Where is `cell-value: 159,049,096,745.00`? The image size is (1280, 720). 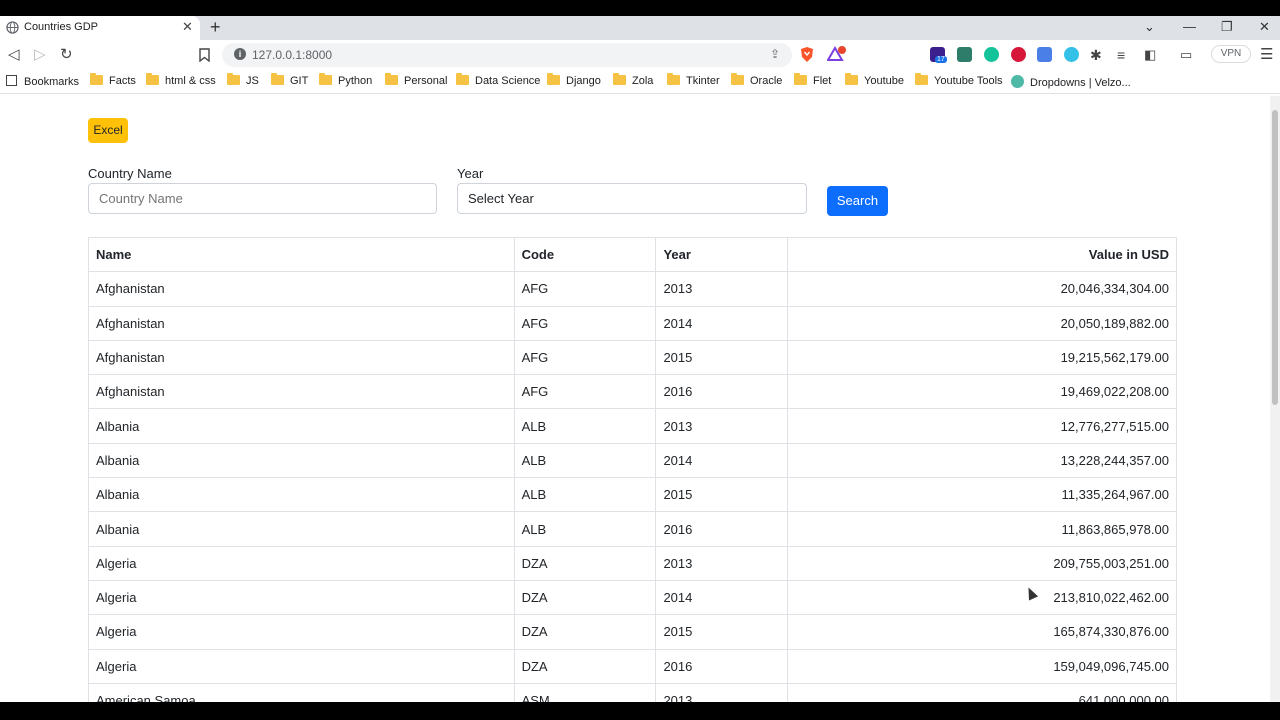 cell-value: 159,049,096,745.00 is located at coordinates (982, 666).